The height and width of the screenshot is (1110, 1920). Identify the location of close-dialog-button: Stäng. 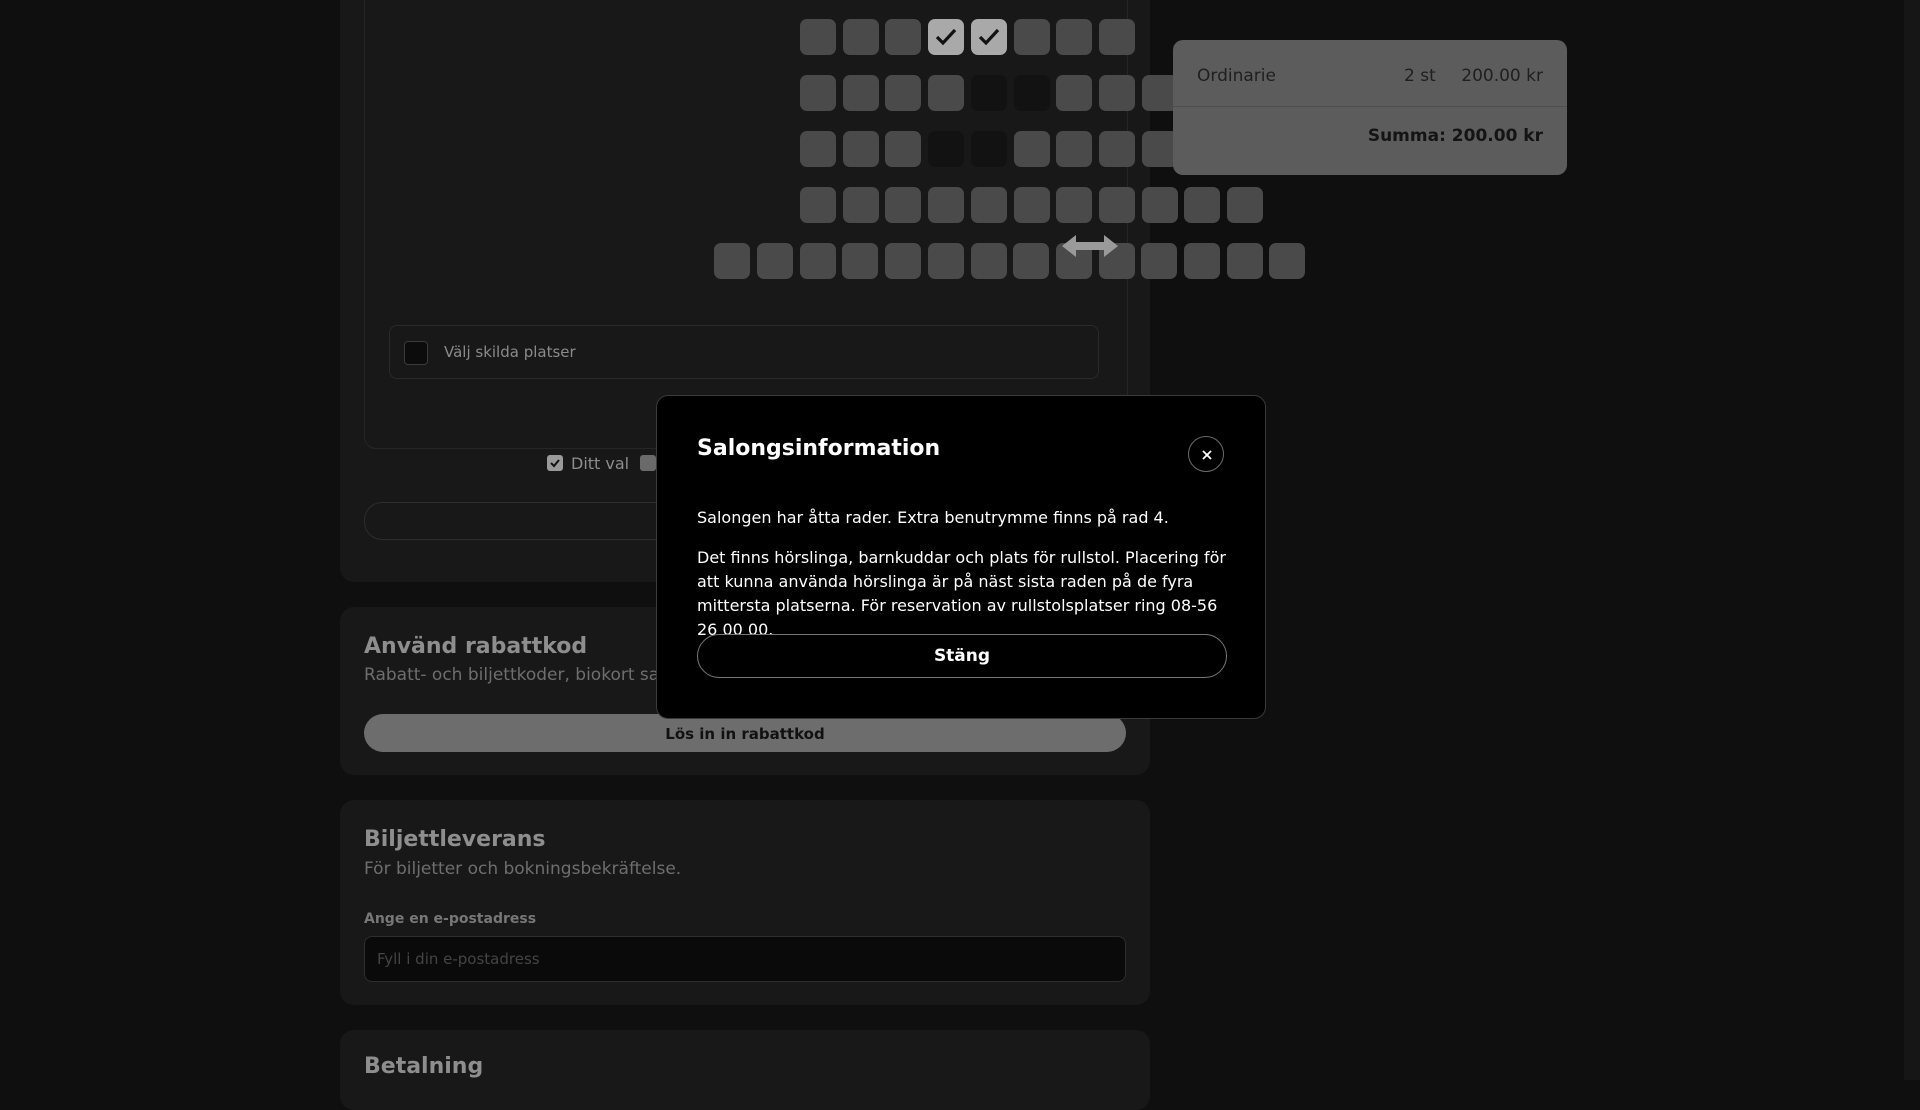
(962, 656).